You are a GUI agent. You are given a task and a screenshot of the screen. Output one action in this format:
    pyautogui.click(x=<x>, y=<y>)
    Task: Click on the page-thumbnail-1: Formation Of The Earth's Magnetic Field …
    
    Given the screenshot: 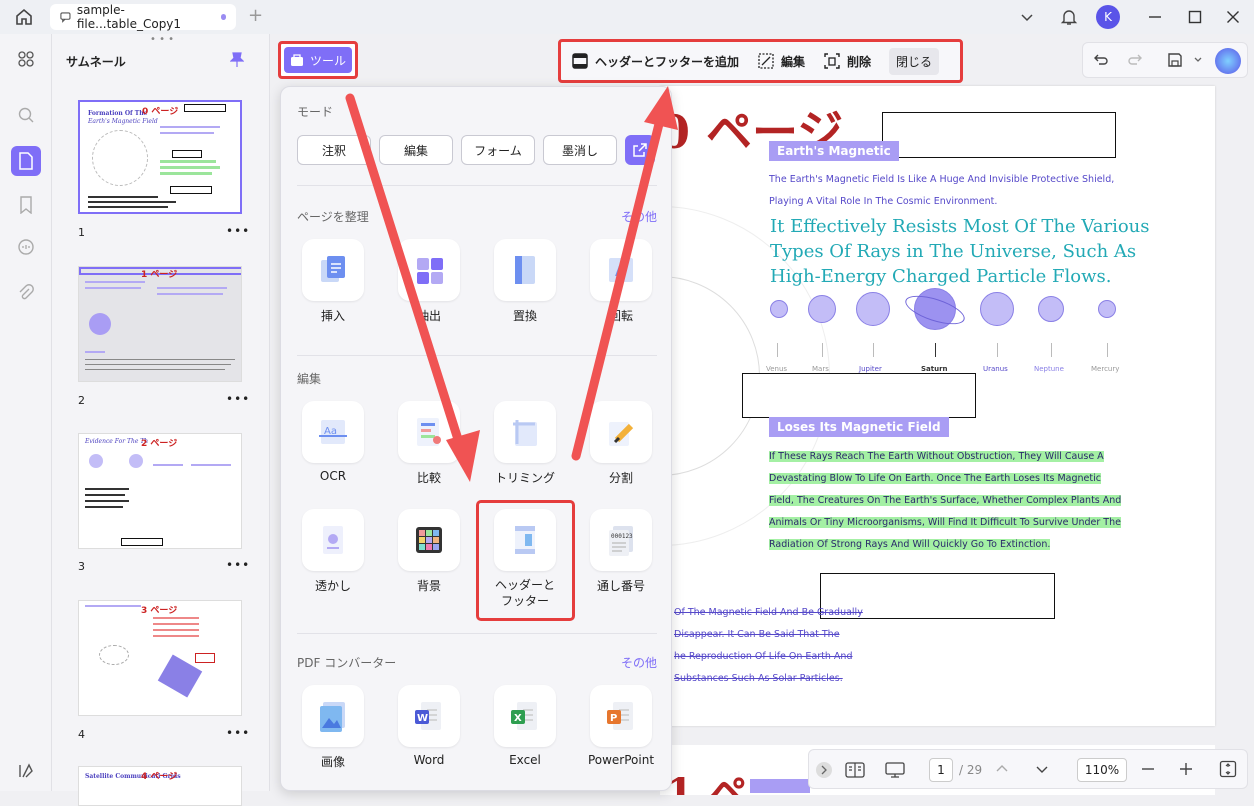 What is the action you would take?
    pyautogui.click(x=160, y=157)
    